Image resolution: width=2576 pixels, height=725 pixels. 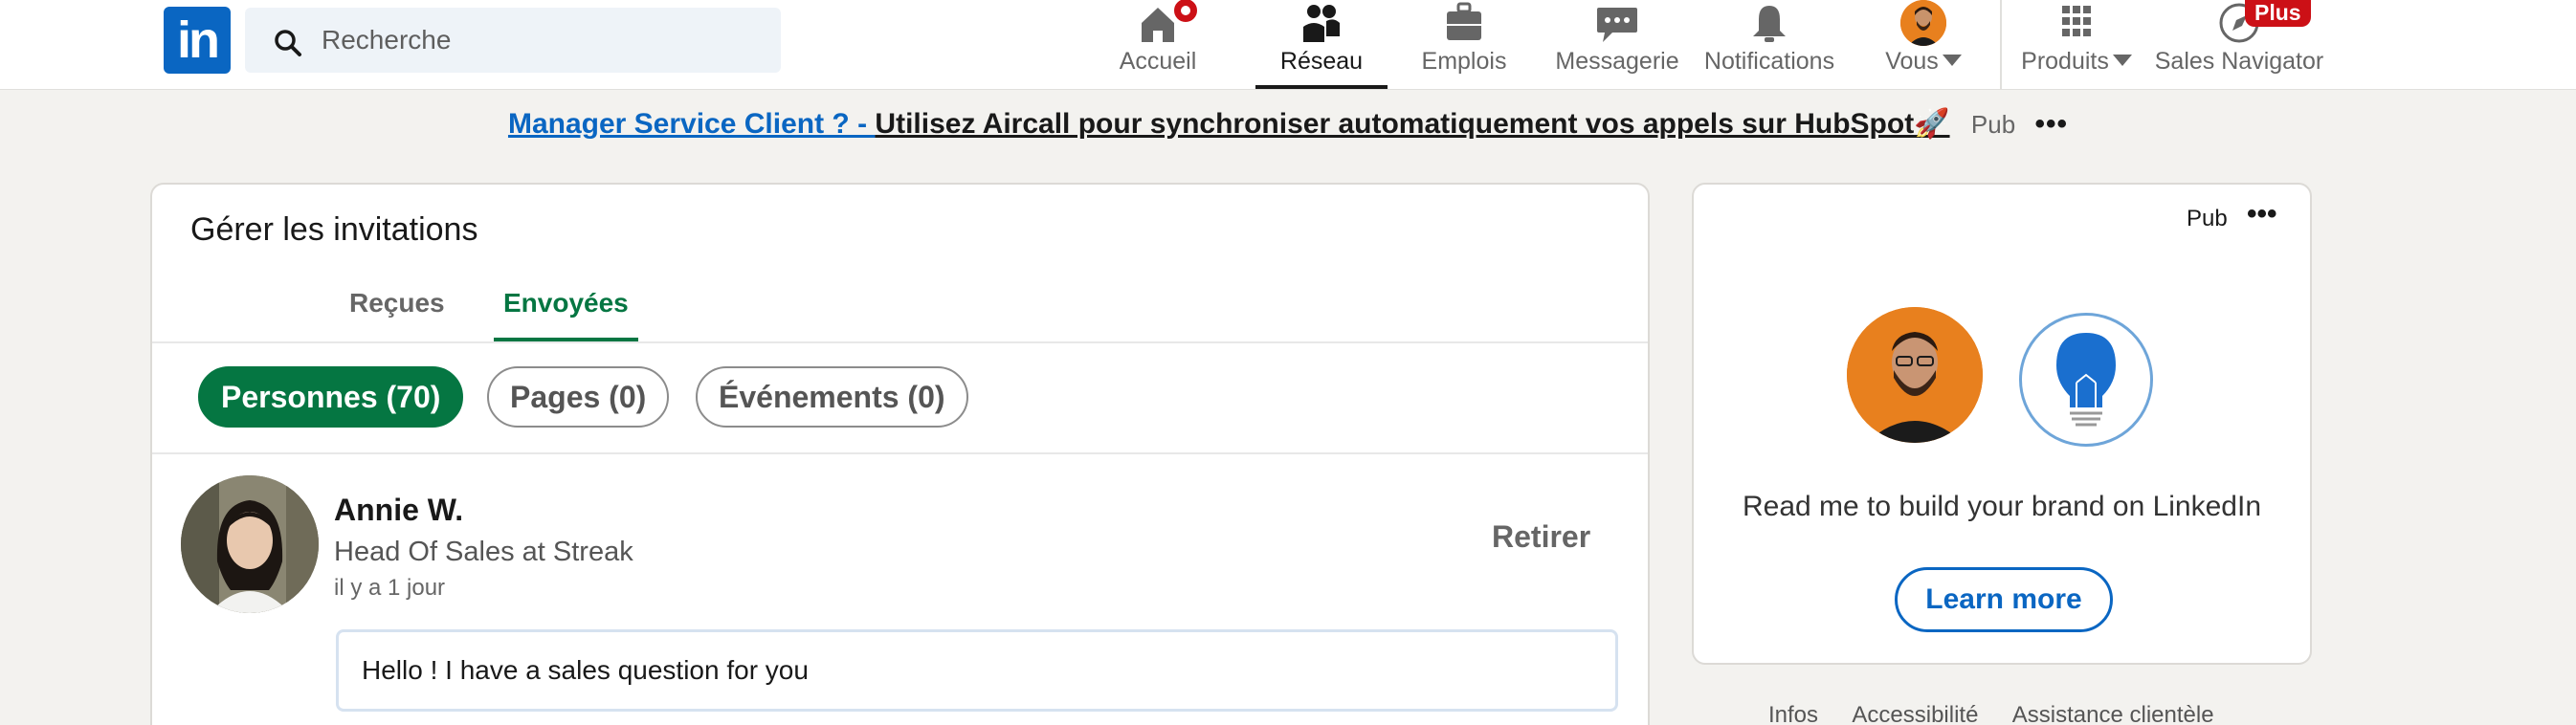 What do you see at coordinates (1158, 45) in the screenshot?
I see `nav-home: Accueil` at bounding box center [1158, 45].